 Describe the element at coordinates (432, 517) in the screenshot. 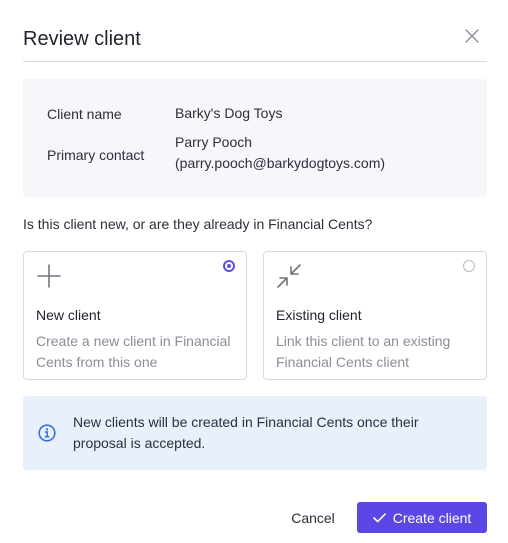

I see `create-client-label: Create client` at that location.